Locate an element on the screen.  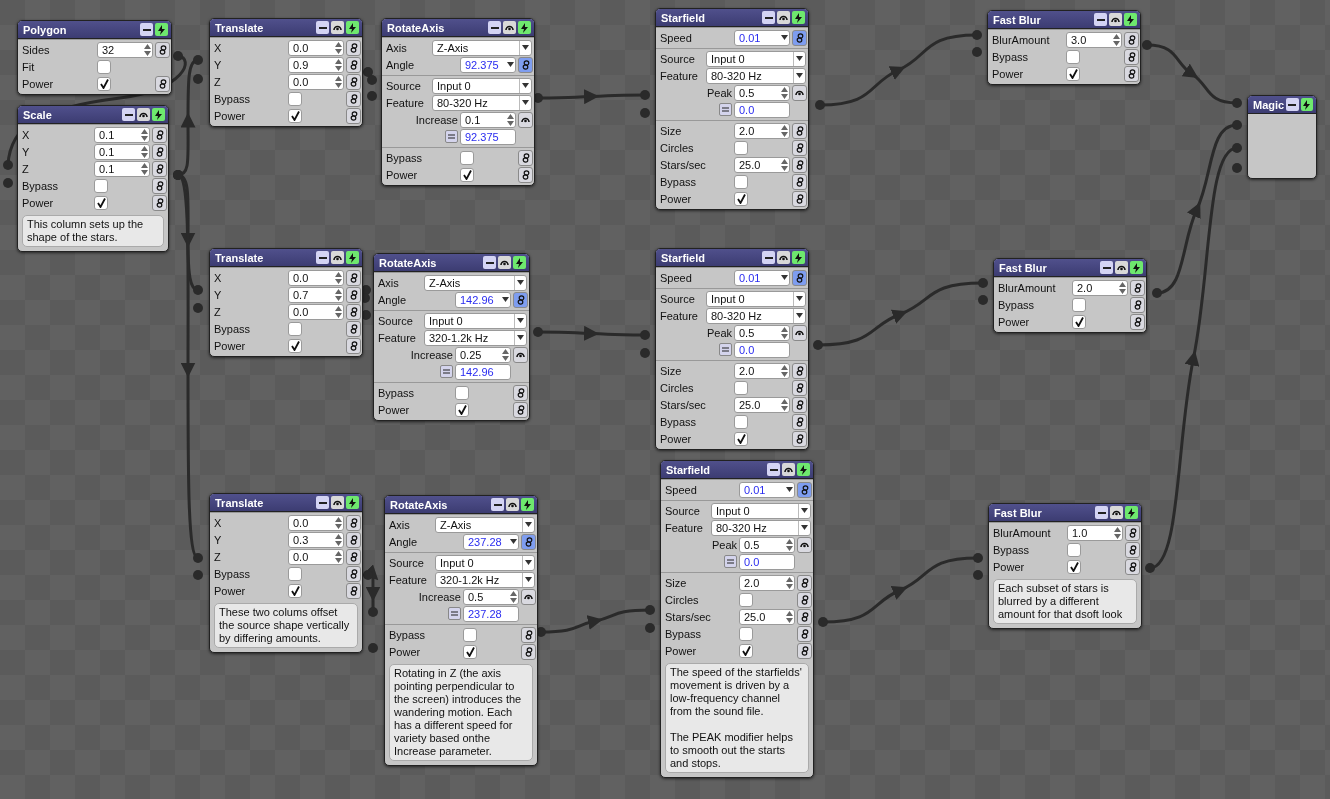
dropdown: 80-320 Hz is located at coordinates (761, 527).